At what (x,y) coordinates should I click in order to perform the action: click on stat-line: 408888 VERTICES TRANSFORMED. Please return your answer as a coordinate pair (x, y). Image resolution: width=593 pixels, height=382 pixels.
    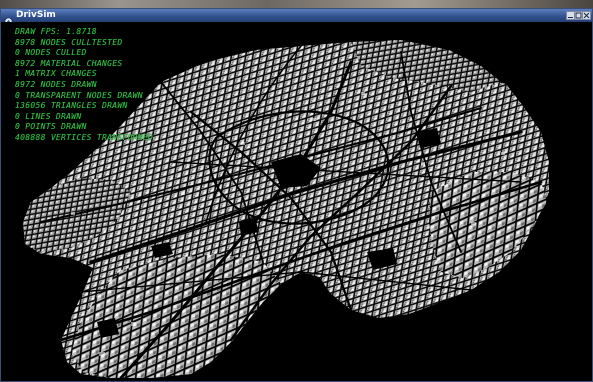
    Looking at the image, I should click on (84, 137).